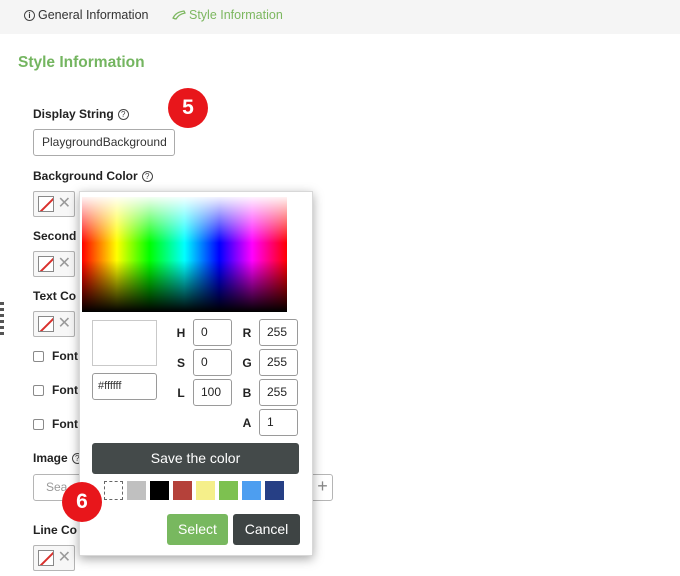  I want to click on drag-handle-icon, so click(3, 324).